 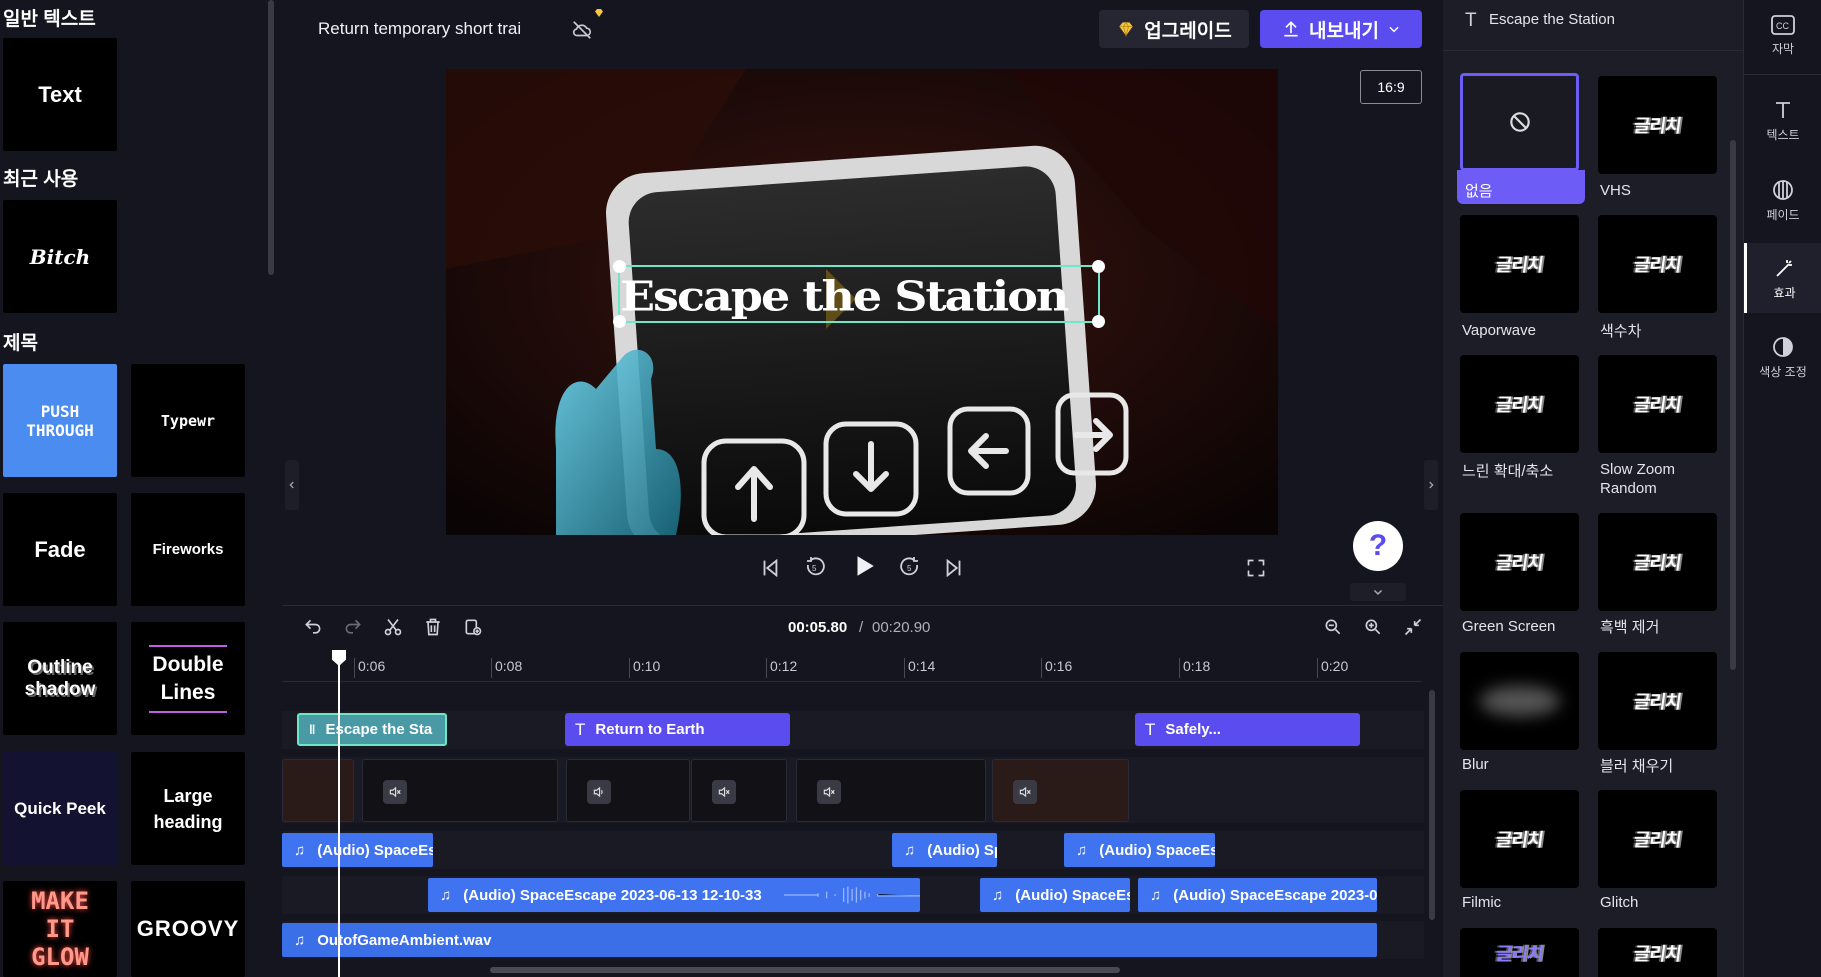 What do you see at coordinates (1072, 895) in the screenshot?
I see `audio-clip-label: (Audio) SpaceEsc` at bounding box center [1072, 895].